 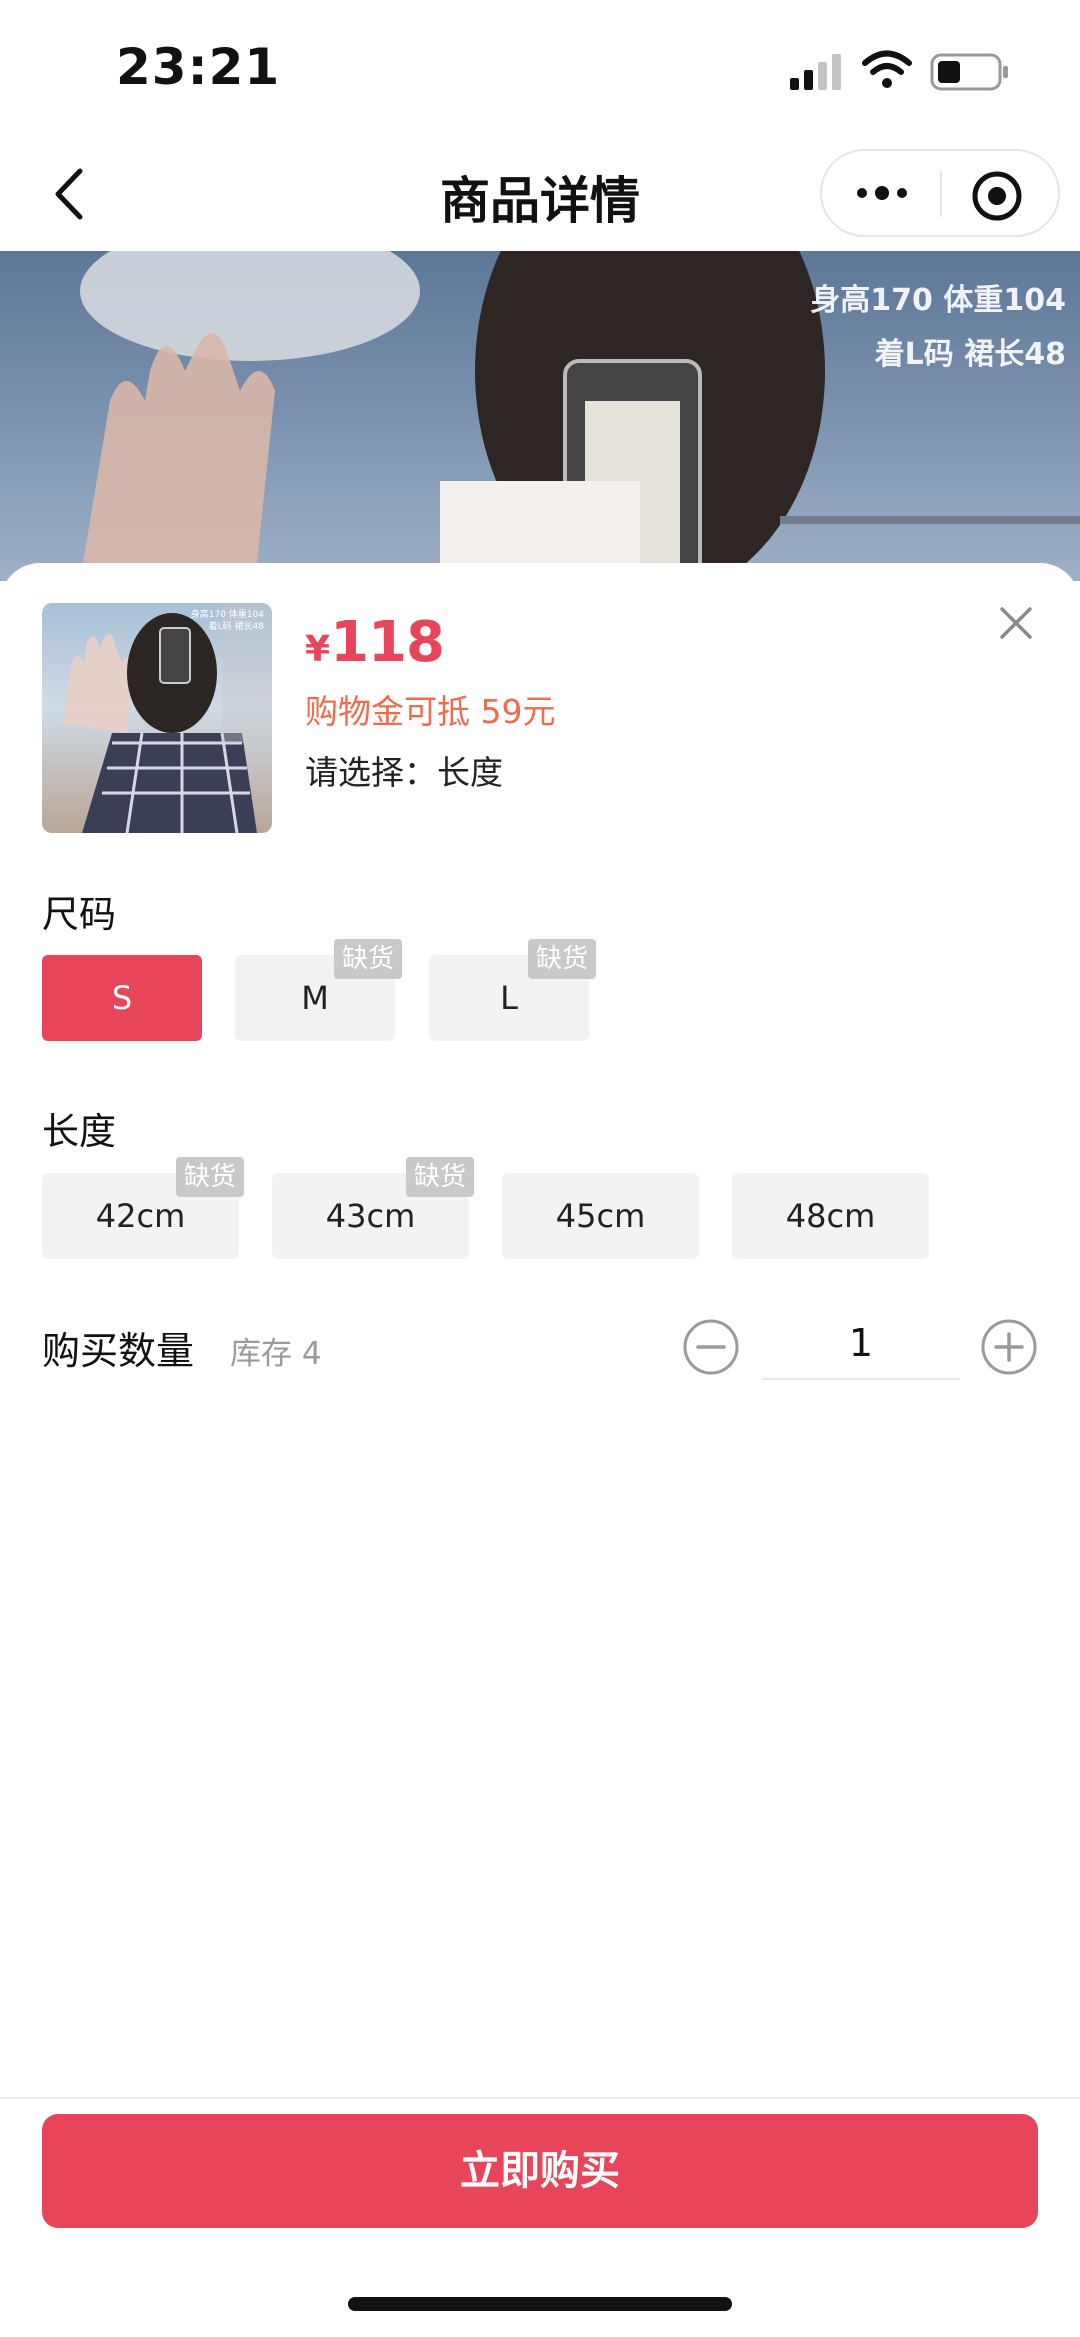 I want to click on target-icon, so click(x=997, y=196).